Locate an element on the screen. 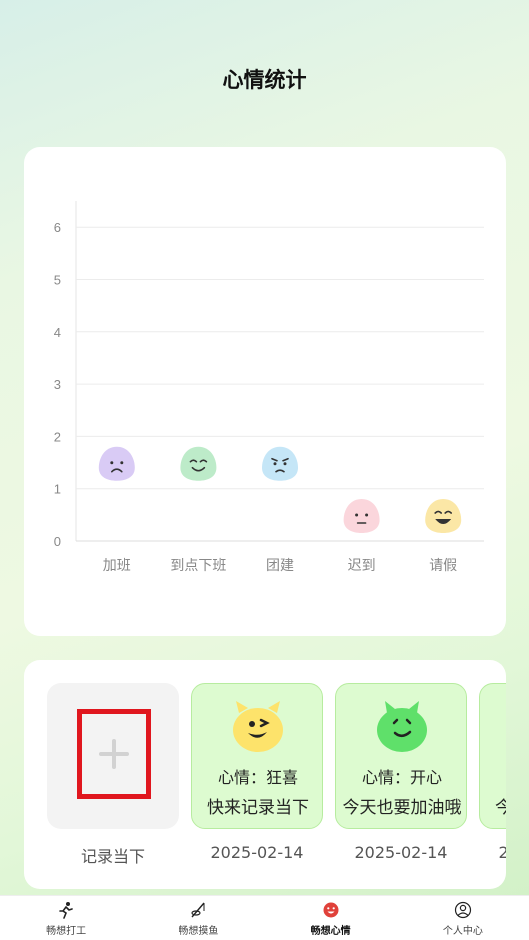 This screenshot has height=940, width=529. nav-item-profile: 个人中心 is located at coordinates (463, 918).